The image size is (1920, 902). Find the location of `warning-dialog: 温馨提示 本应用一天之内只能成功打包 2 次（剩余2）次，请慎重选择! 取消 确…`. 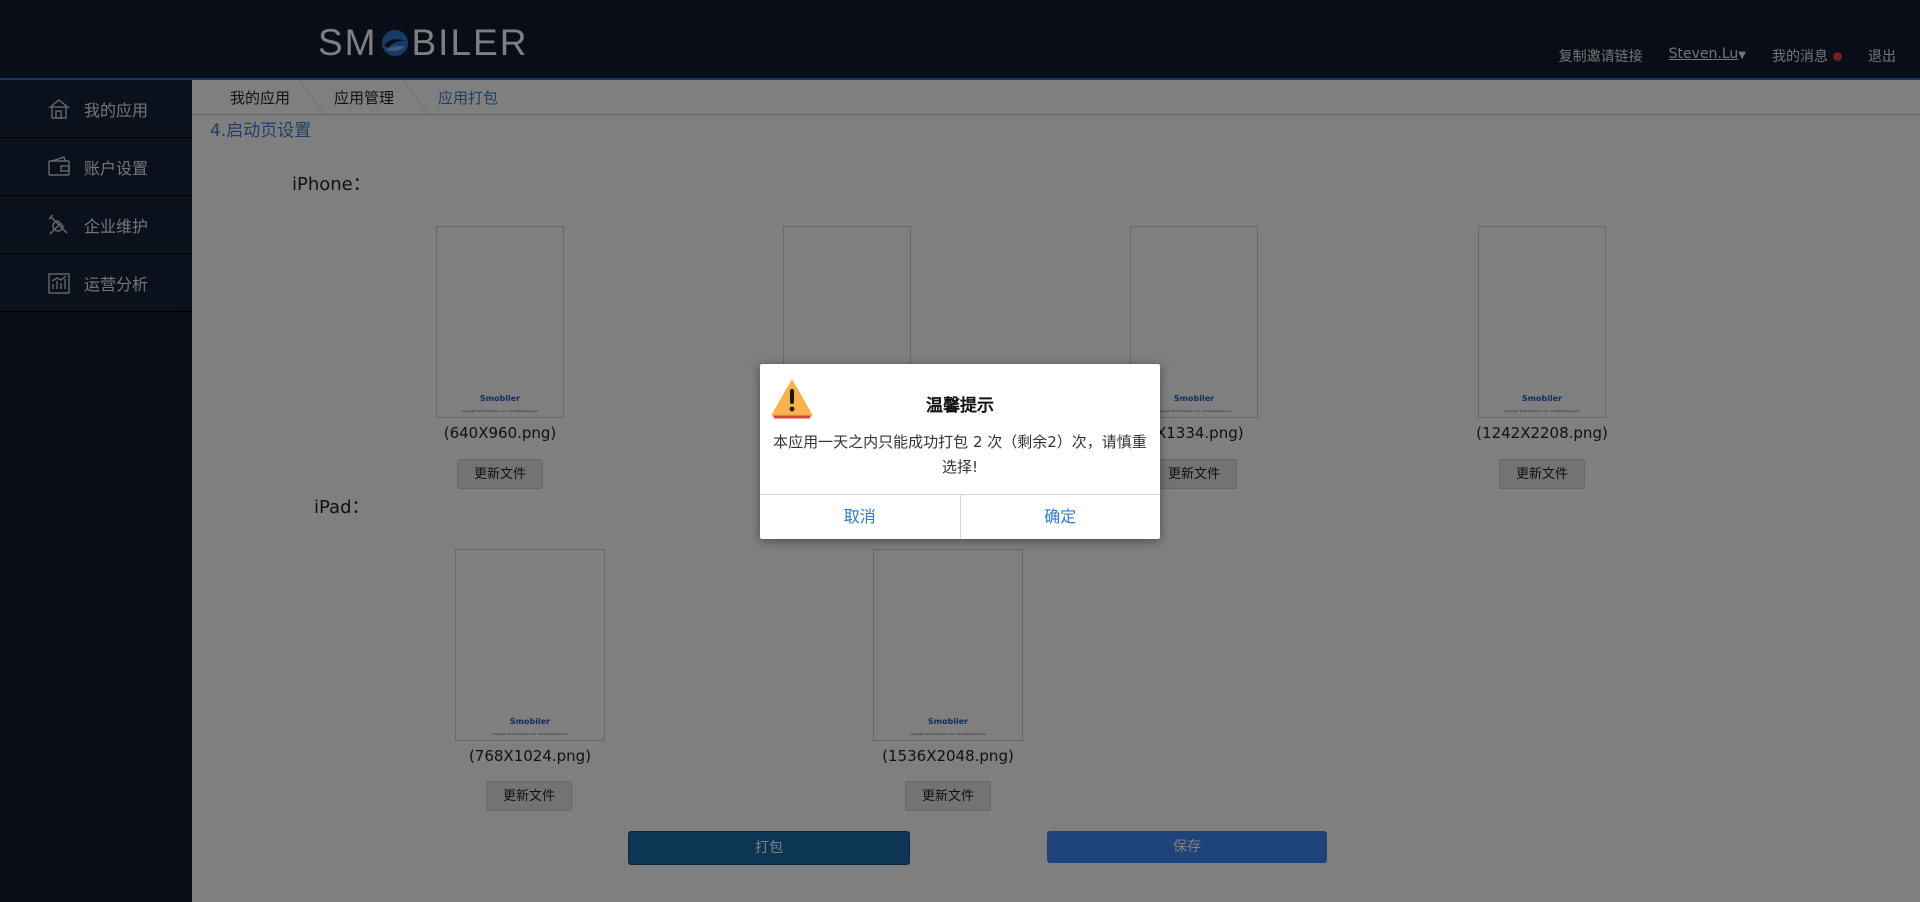

warning-dialog: 温馨提示 本应用一天之内只能成功打包 2 次（剩余2）次，请慎重选择! 取消 确… is located at coordinates (960, 451).